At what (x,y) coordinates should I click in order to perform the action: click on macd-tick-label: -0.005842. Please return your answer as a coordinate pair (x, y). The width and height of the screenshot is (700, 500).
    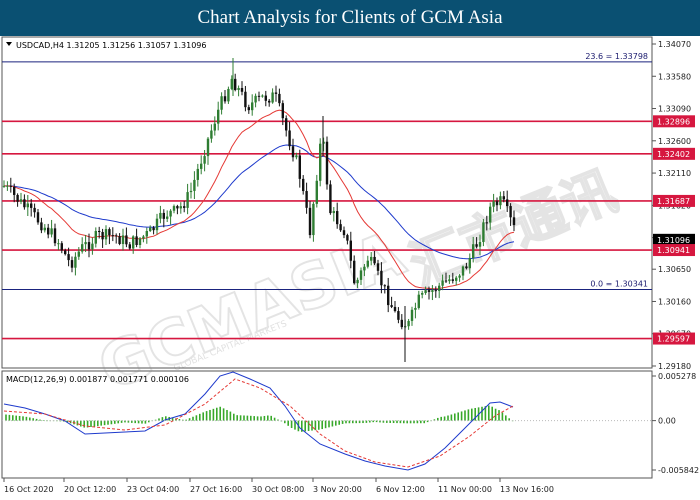
    Looking at the image, I should click on (678, 470).